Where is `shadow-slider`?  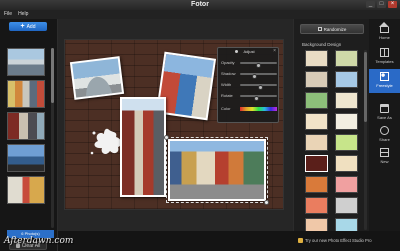 shadow-slider is located at coordinates (258, 76).